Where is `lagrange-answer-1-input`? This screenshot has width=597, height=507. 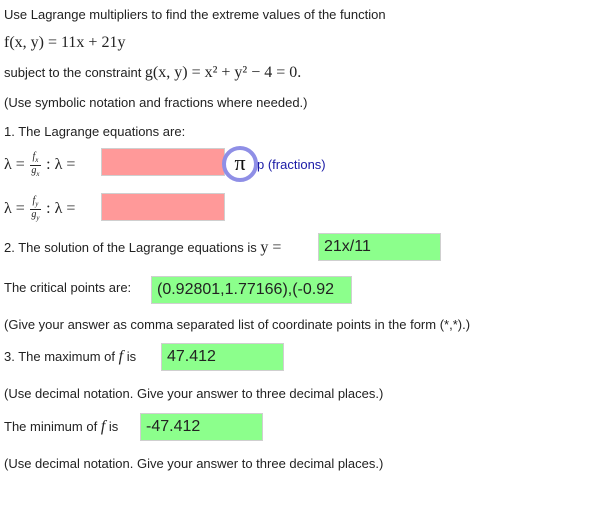 lagrange-answer-1-input is located at coordinates (163, 162).